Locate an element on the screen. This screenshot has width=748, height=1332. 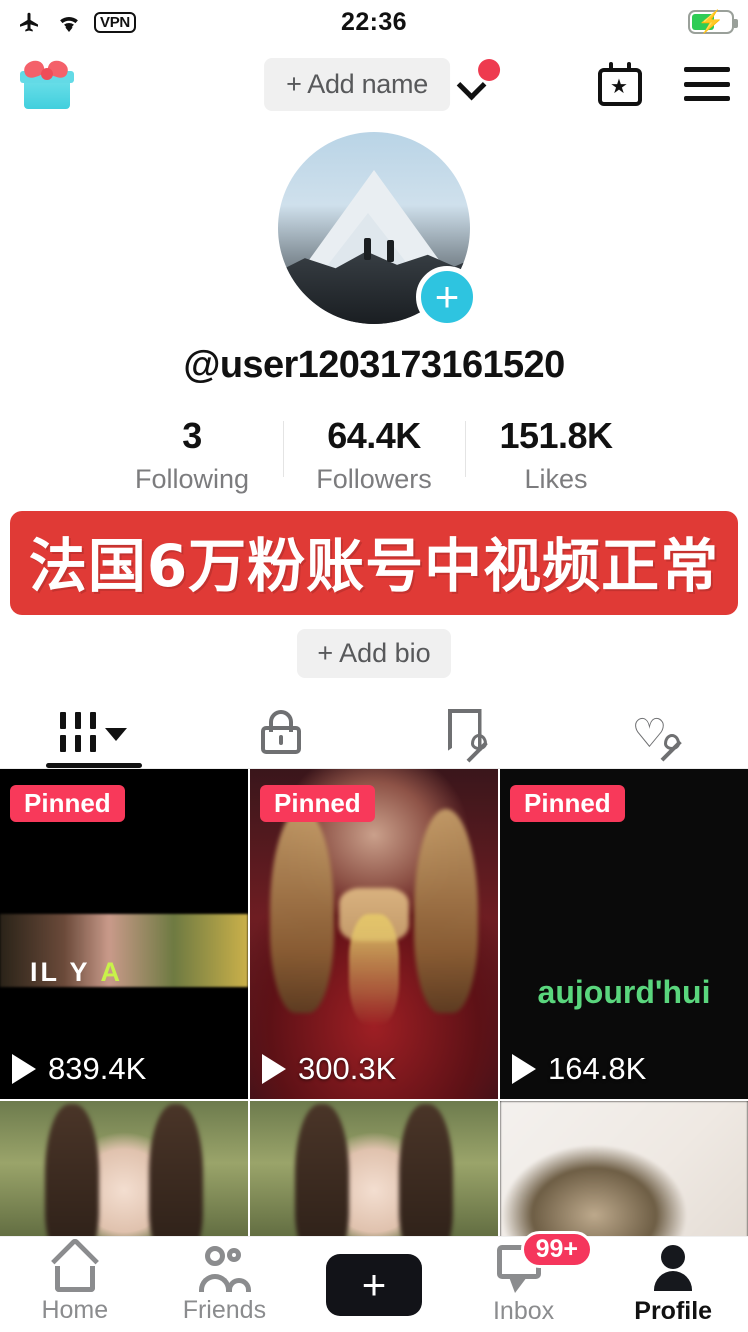
heart-hidden-icon: ♡ is located at coordinates (656, 735).